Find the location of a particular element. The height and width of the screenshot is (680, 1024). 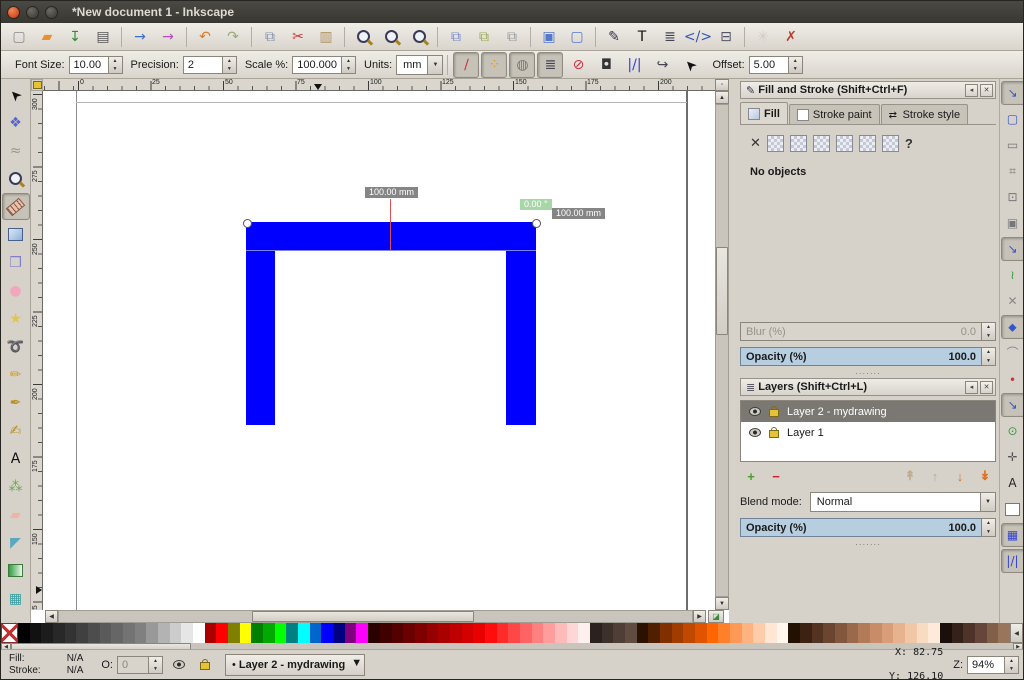

tool-text-button: A is located at coordinates (16, 458).